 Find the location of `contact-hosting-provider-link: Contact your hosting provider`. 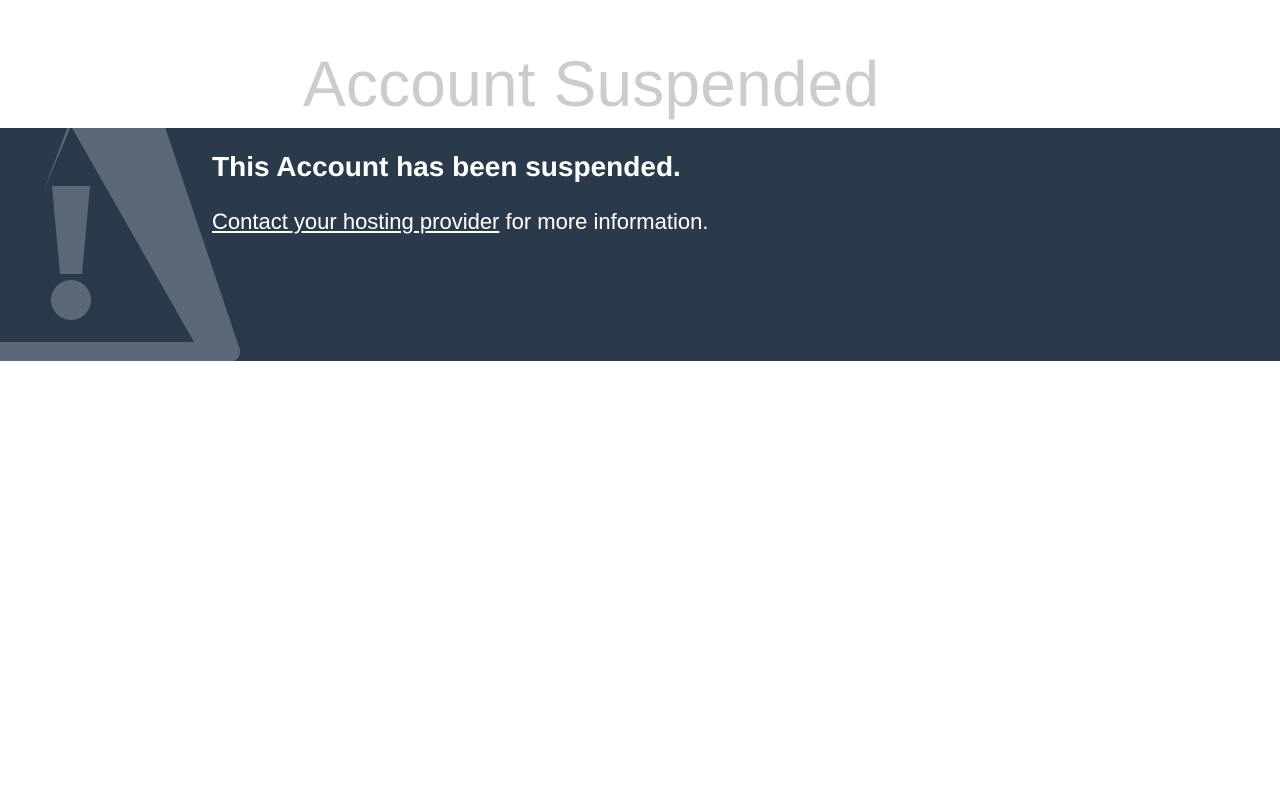

contact-hosting-provider-link: Contact your hosting provider is located at coordinates (355, 221).